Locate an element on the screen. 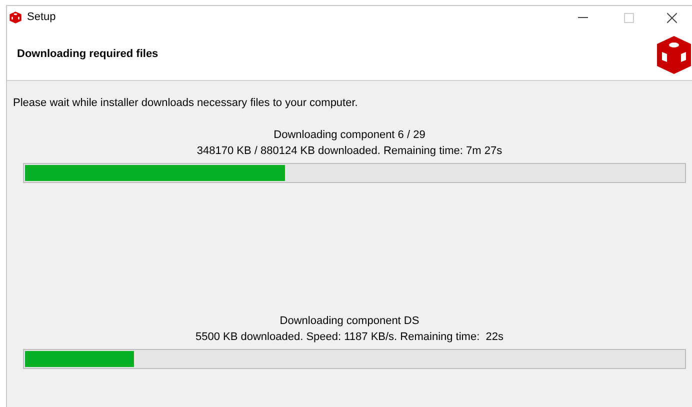 The image size is (692, 407). header-title: Downloading required files is located at coordinates (87, 54).